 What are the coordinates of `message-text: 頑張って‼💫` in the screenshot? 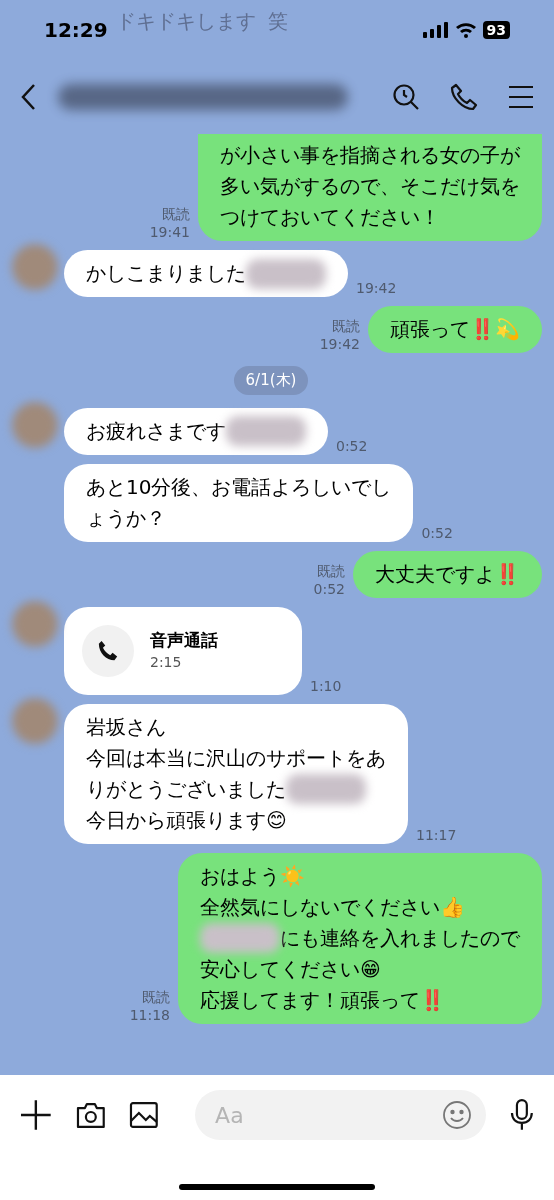 It's located at (455, 329).